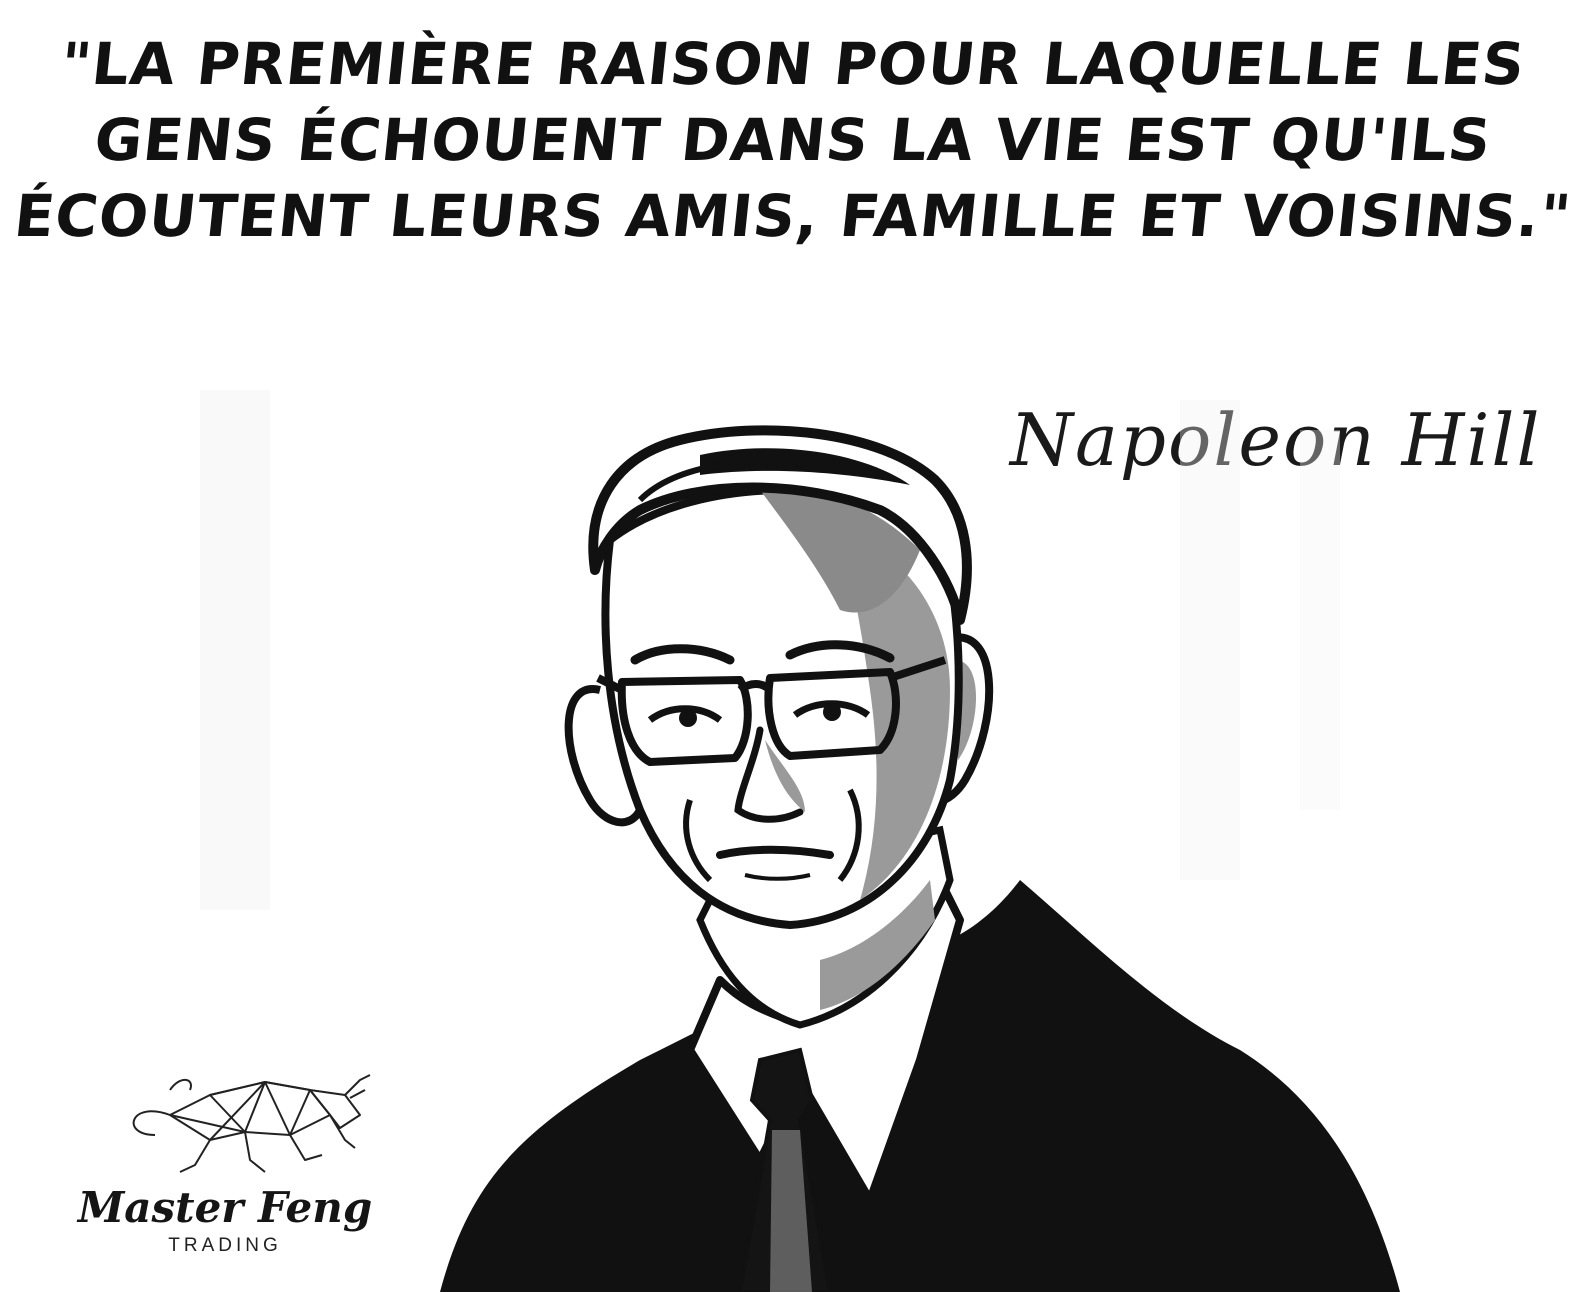  I want to click on logo-subtitle: TRADING, so click(225, 1245).